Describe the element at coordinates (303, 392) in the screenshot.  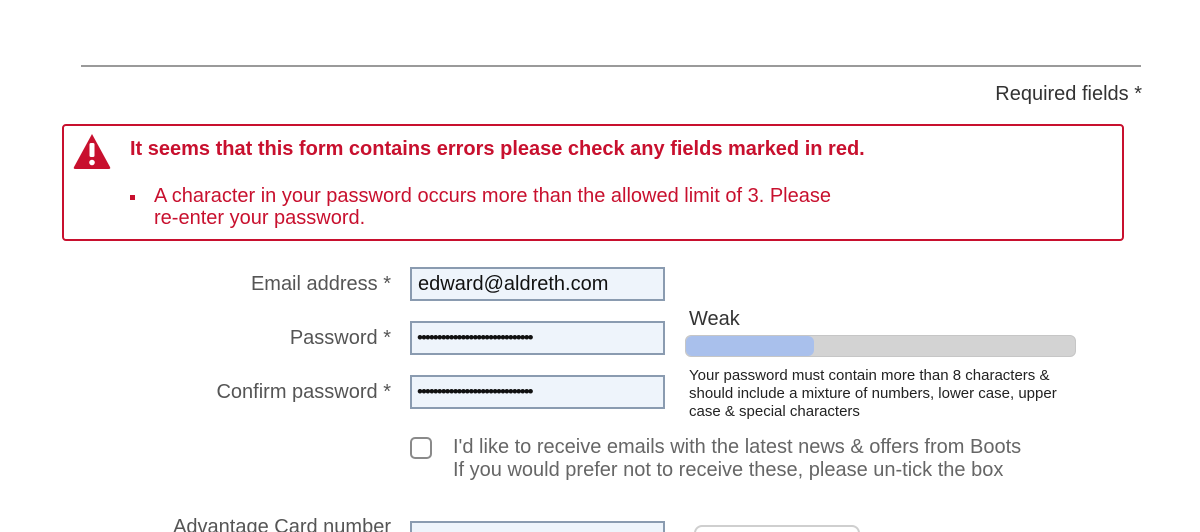
I see `confirm-password-label: Confirm password *` at that location.